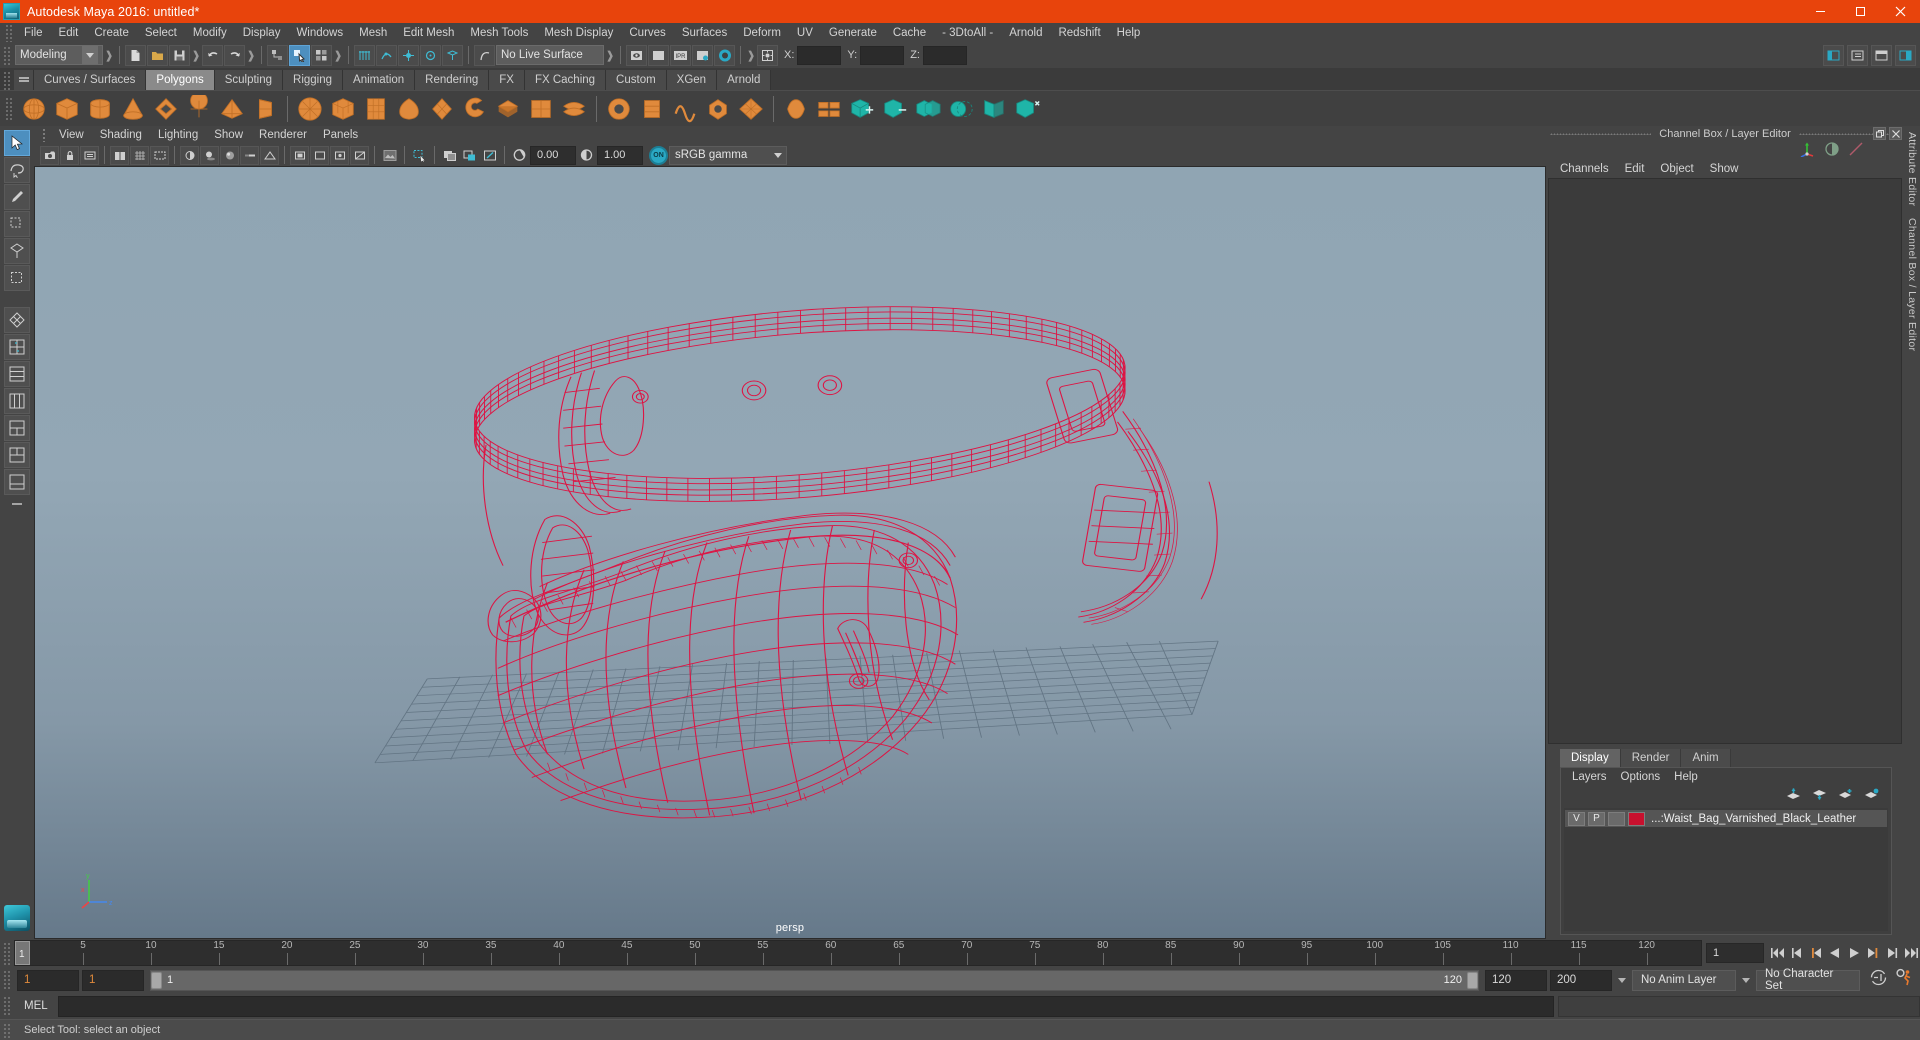  I want to click on poly-sphere-icon, so click(34, 109).